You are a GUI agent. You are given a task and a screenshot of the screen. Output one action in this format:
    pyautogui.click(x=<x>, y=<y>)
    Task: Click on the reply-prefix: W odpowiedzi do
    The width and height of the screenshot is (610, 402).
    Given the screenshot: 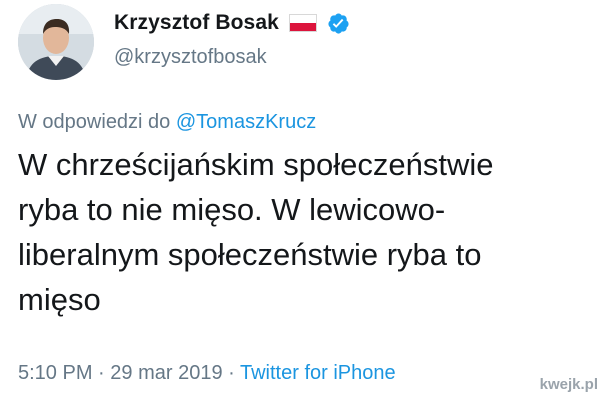 What is the action you would take?
    pyautogui.click(x=97, y=122)
    